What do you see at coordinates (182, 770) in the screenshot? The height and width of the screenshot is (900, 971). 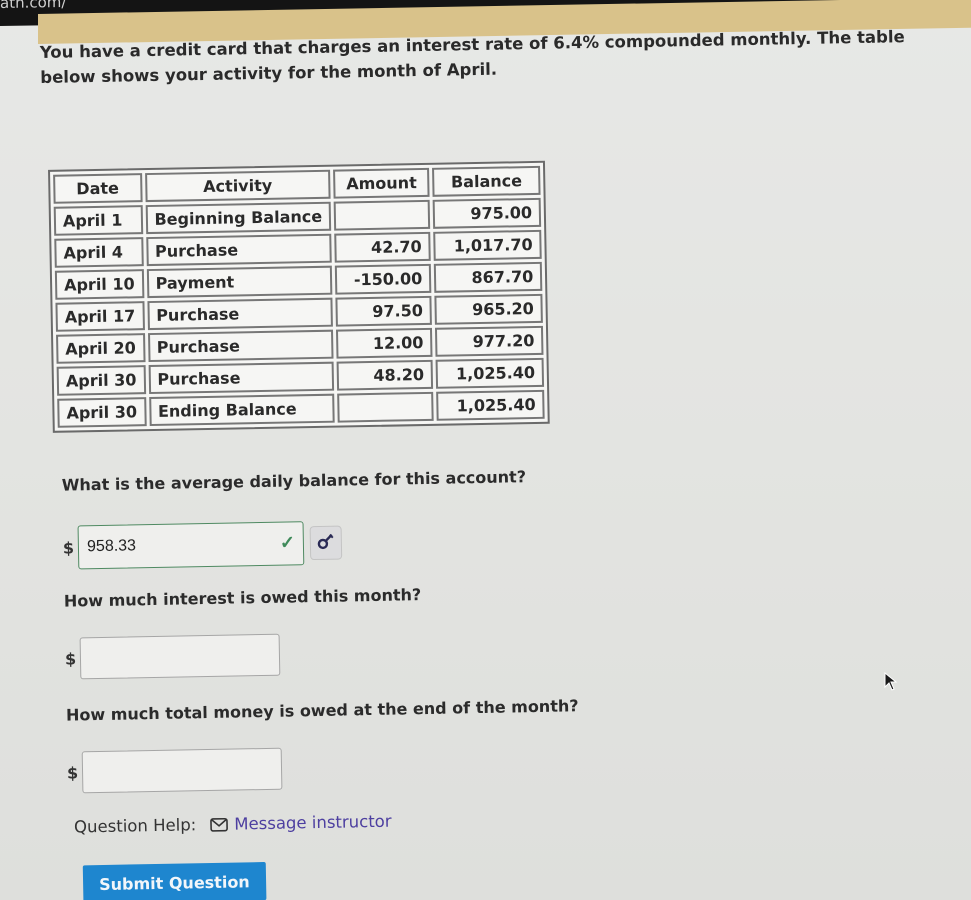 I see `total-owed-input` at bounding box center [182, 770].